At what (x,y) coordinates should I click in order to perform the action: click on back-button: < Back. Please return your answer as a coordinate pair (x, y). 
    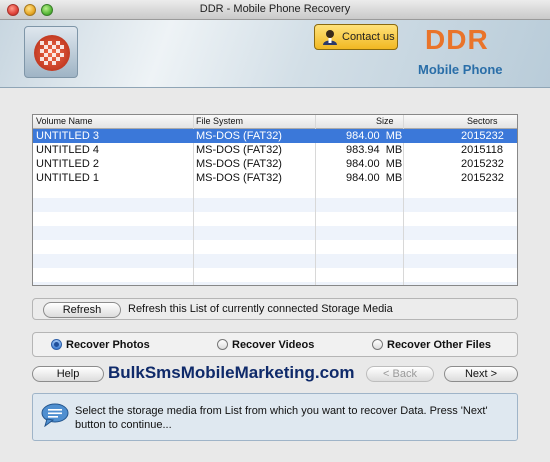
    Looking at the image, I should click on (400, 374).